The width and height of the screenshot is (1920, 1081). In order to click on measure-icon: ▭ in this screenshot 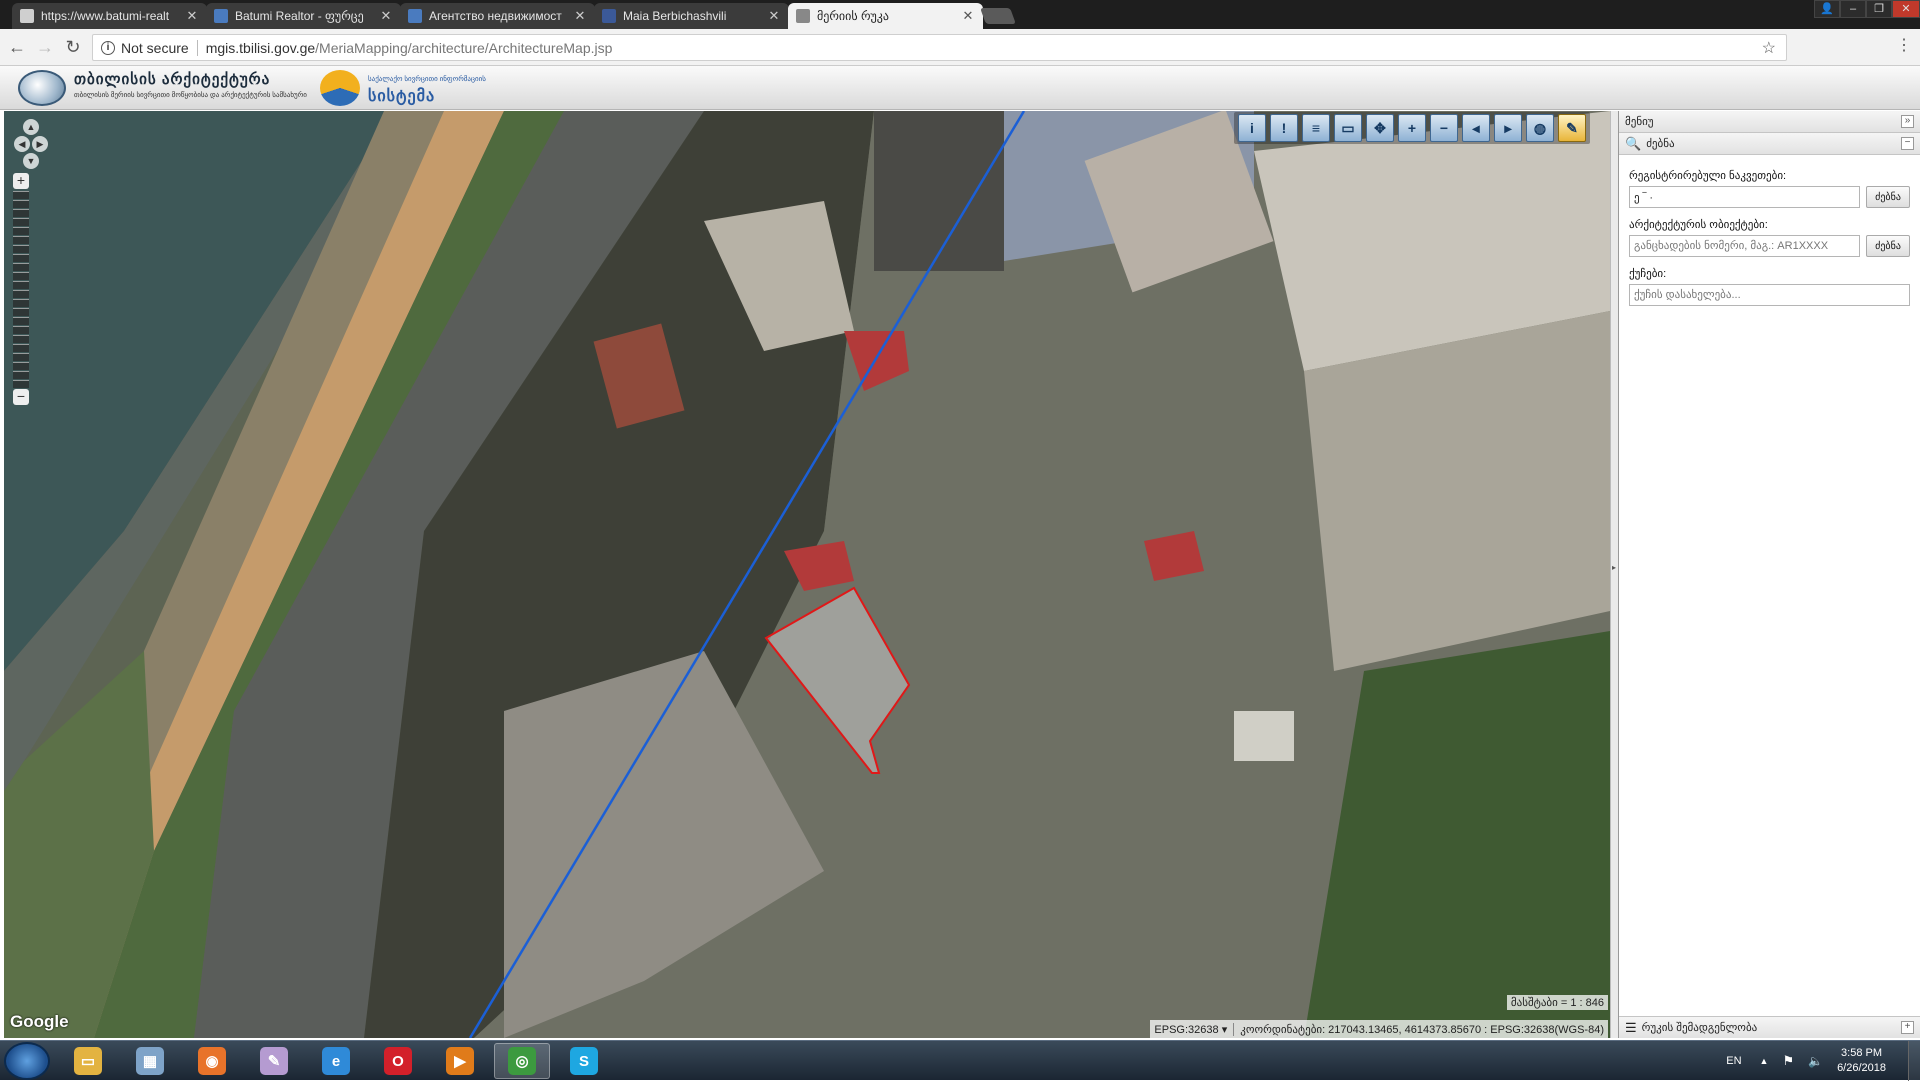, I will do `click(1348, 128)`.